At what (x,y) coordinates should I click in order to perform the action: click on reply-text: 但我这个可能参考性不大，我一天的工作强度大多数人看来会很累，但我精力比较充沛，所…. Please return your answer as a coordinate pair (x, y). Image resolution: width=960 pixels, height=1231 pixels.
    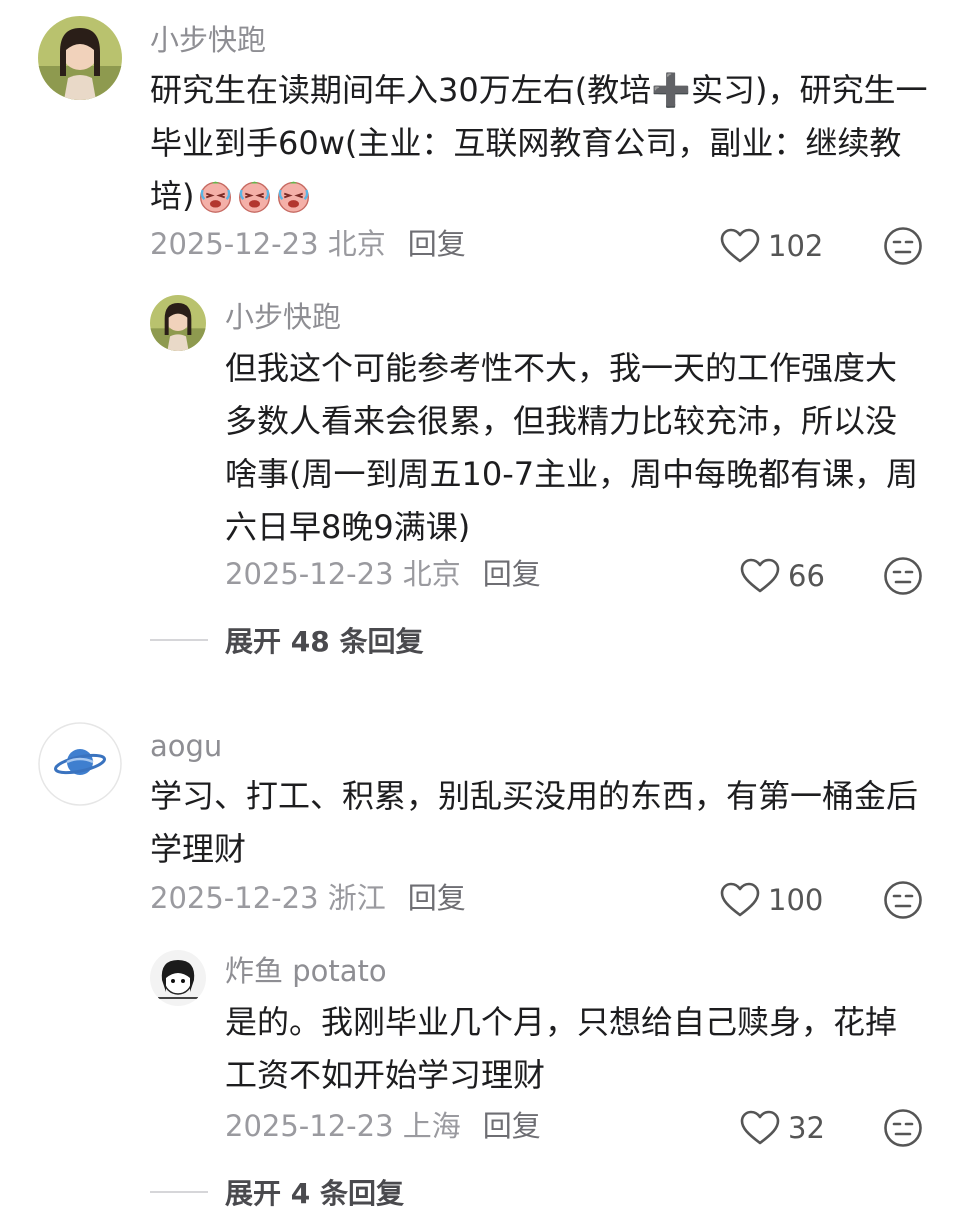
    Looking at the image, I should click on (572, 447).